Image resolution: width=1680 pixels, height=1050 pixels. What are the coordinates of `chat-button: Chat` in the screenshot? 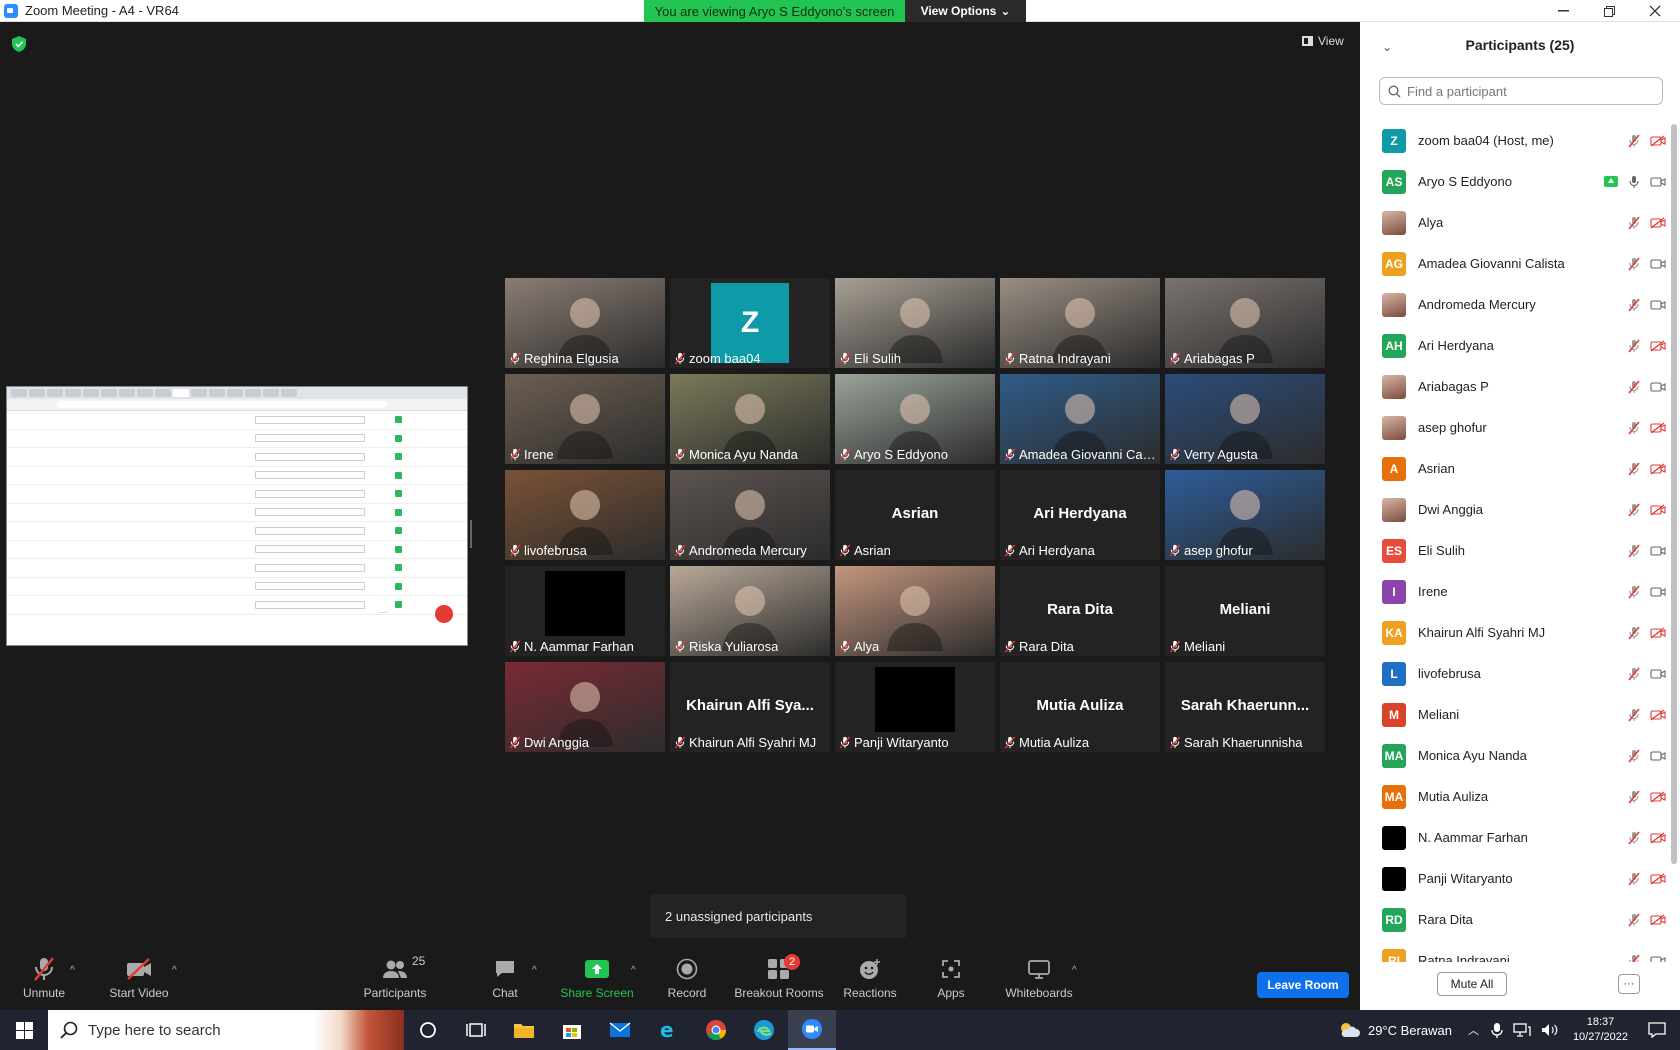 It's located at (505, 974).